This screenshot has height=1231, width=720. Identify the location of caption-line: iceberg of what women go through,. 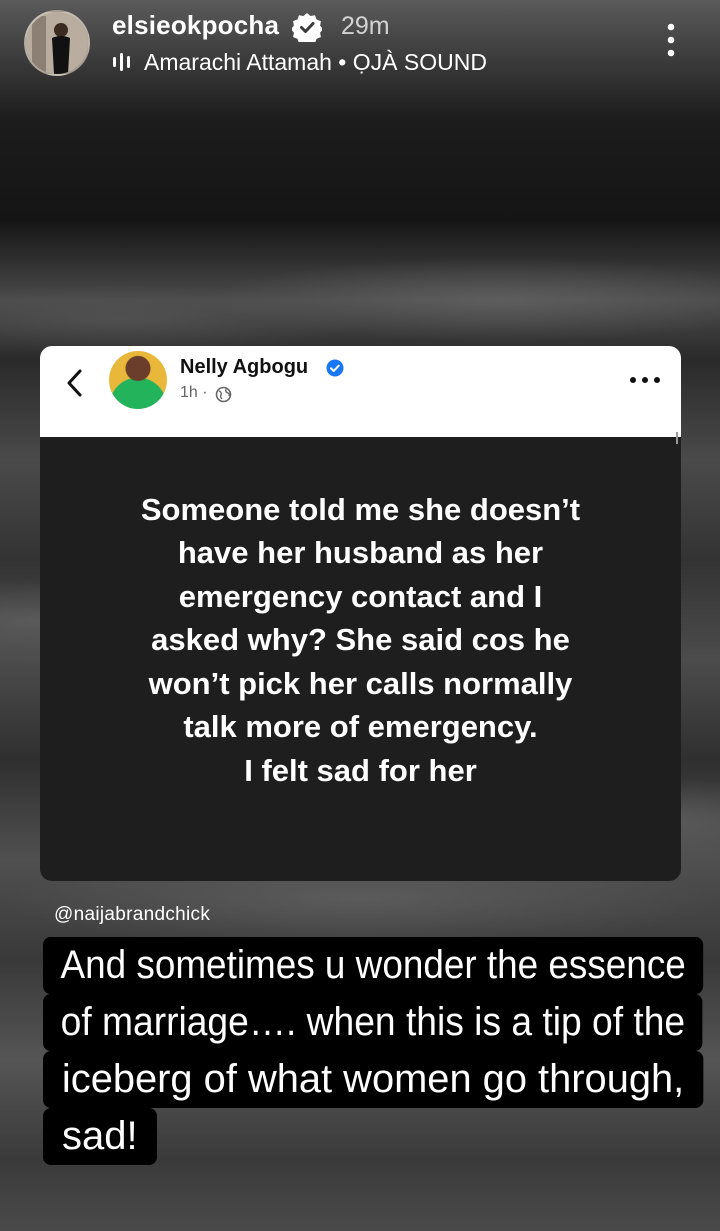
(373, 1079).